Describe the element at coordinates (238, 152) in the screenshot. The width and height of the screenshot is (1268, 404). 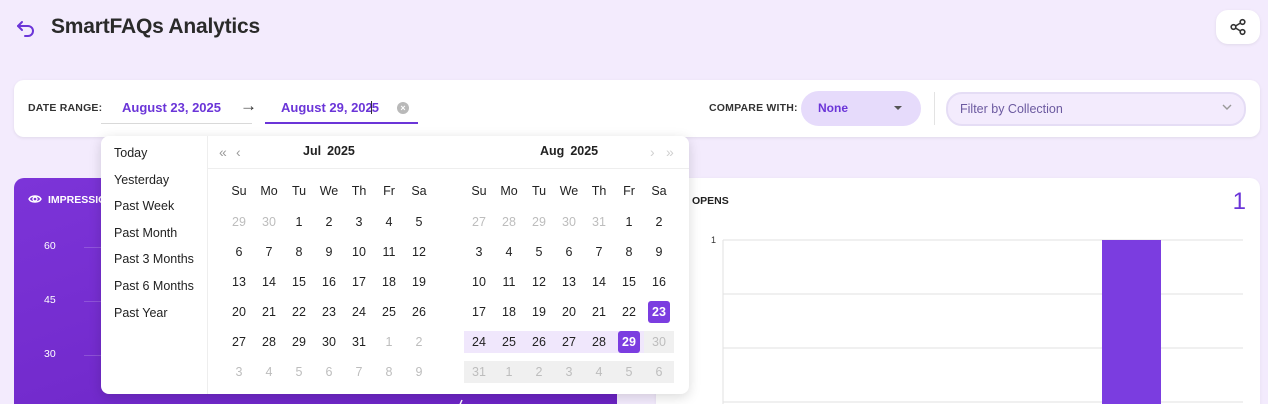
I see `prev-month-icon: ‹` at that location.